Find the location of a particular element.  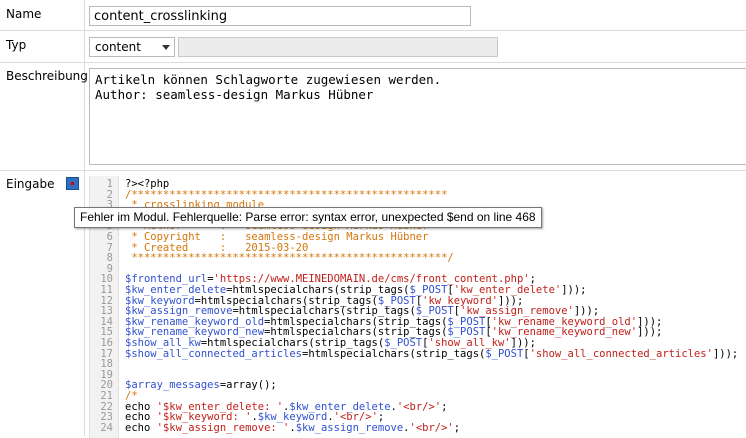

line-number: 11 is located at coordinates (106, 290).